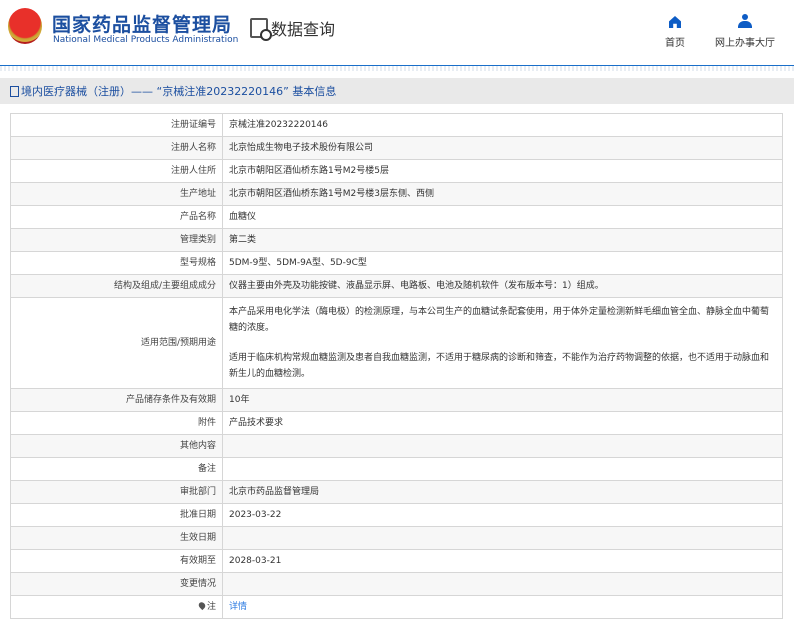 This screenshot has height=620, width=794. Describe the element at coordinates (502, 125) in the screenshot. I see `row-value: 京械注准20232220146` at that location.